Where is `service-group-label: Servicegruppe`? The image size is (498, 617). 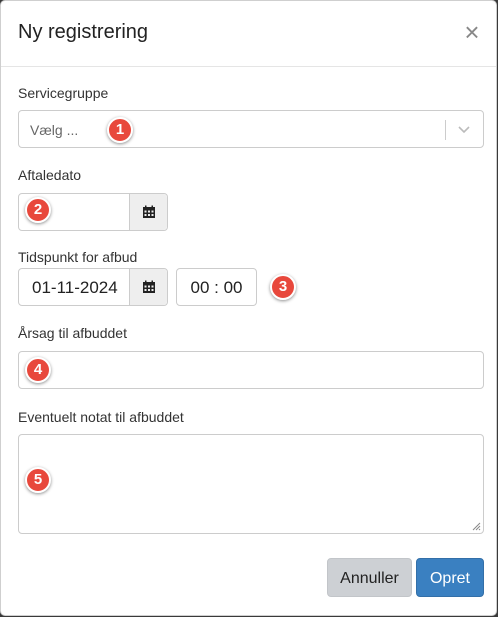
service-group-label: Servicegruppe is located at coordinates (63, 93).